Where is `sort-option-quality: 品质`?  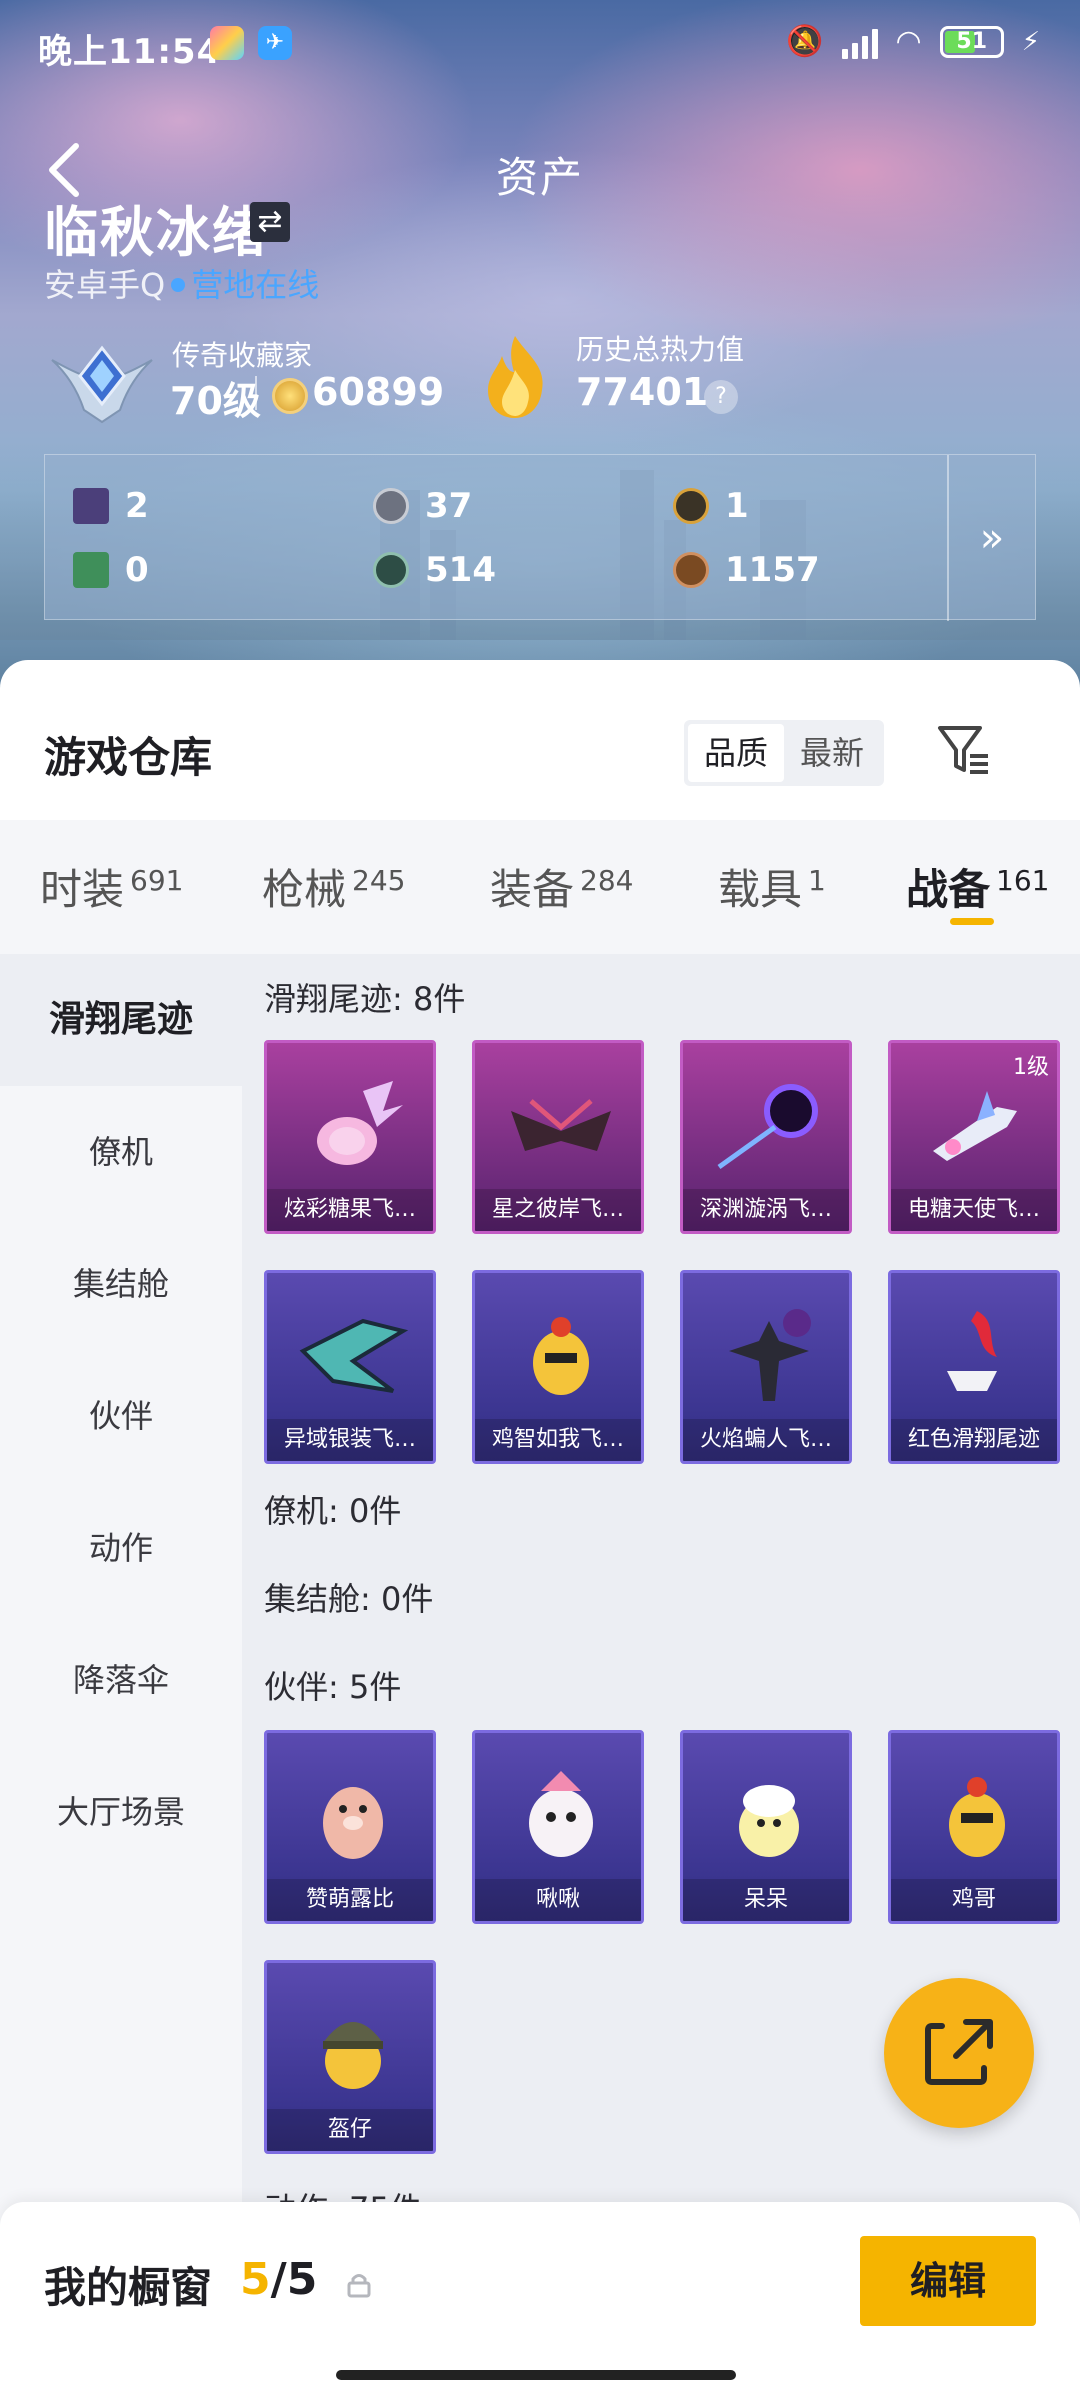
sort-option-quality: 品质 is located at coordinates (736, 753).